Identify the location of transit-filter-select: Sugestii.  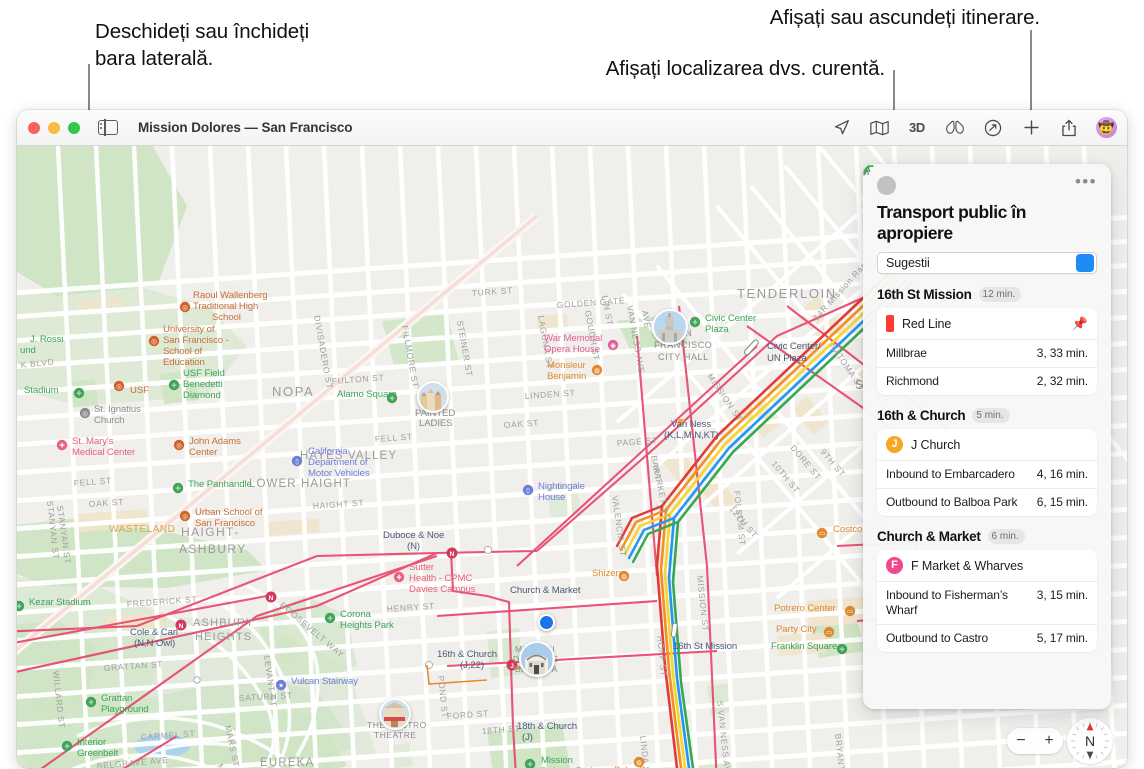
(987, 263).